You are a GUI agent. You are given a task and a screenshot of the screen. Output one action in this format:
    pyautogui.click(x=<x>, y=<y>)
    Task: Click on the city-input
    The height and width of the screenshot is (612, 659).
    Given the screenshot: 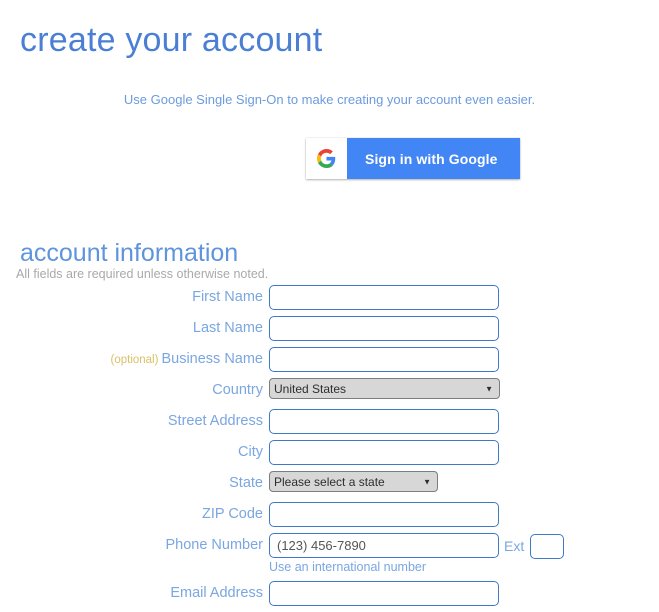 What is the action you would take?
    pyautogui.click(x=384, y=452)
    